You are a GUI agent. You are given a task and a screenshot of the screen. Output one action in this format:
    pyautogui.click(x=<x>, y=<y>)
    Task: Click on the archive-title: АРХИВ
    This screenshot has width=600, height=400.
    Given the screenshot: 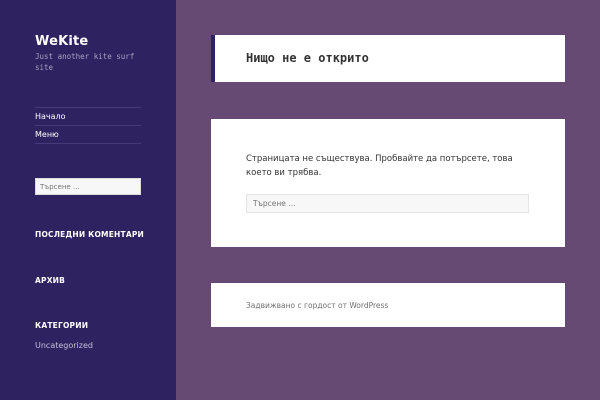 What is the action you would take?
    pyautogui.click(x=50, y=280)
    